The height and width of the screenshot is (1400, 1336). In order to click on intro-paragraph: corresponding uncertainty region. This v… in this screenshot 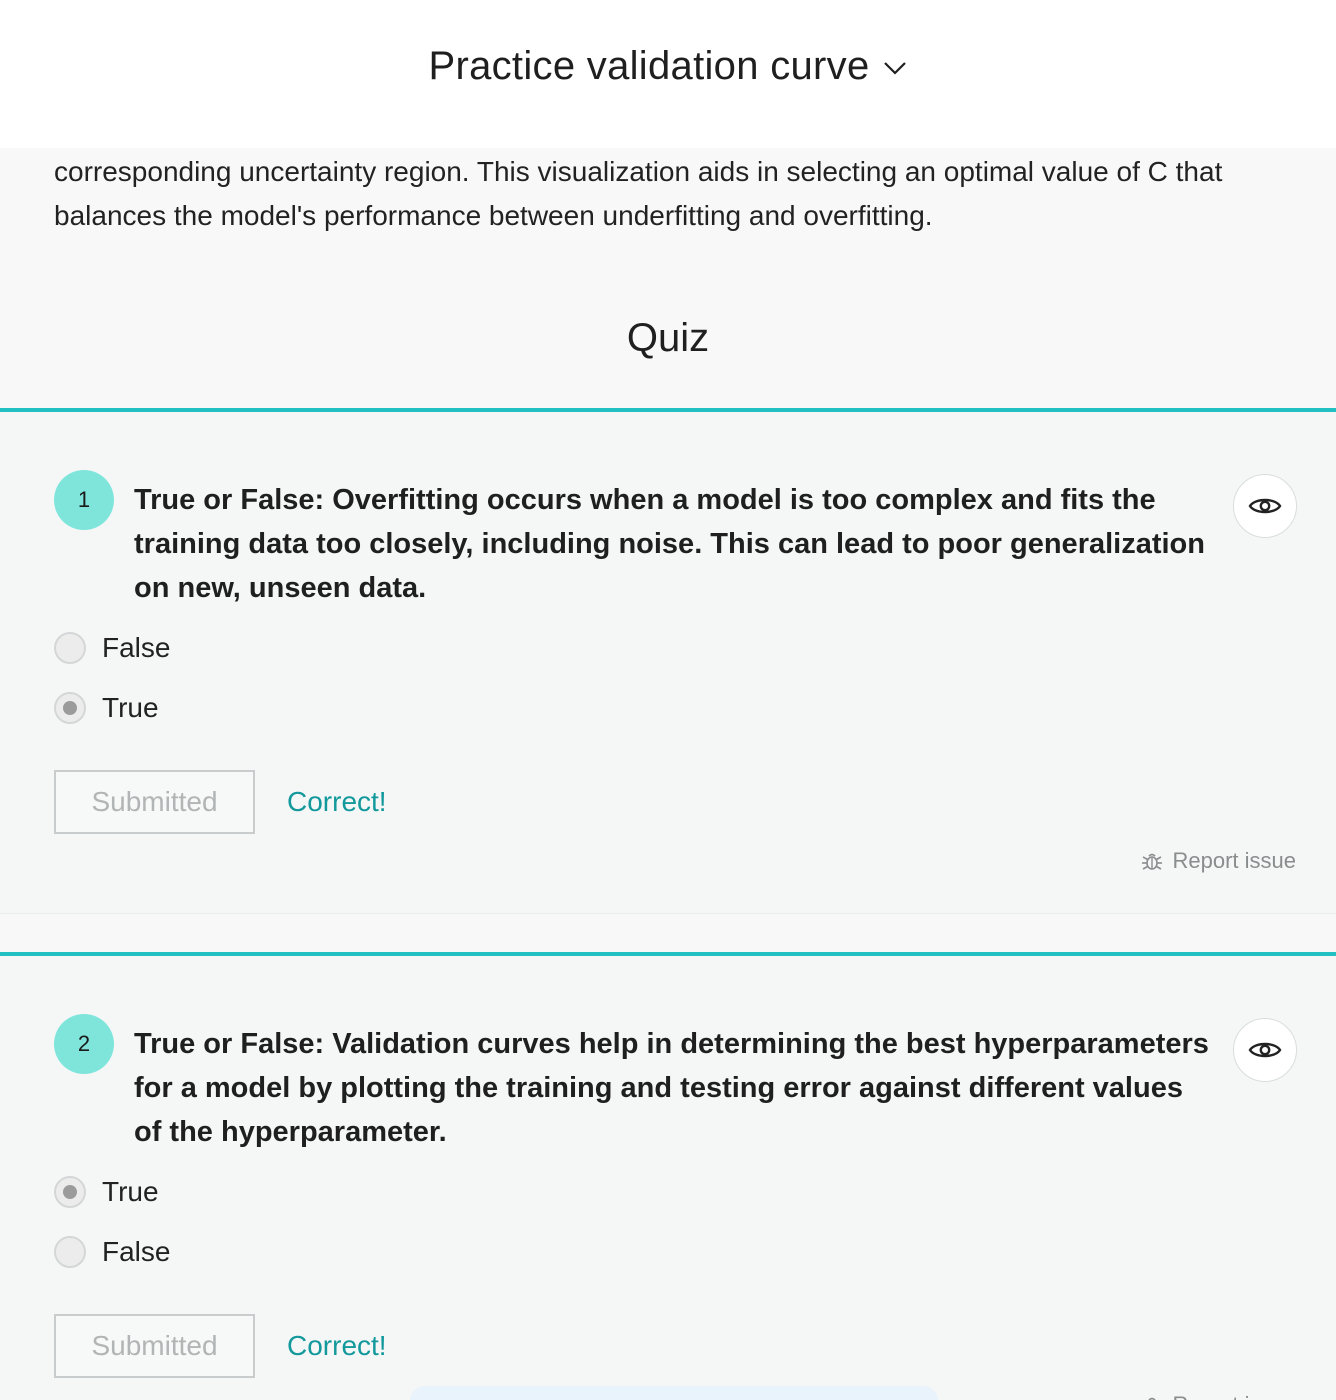, I will do `click(638, 193)`.